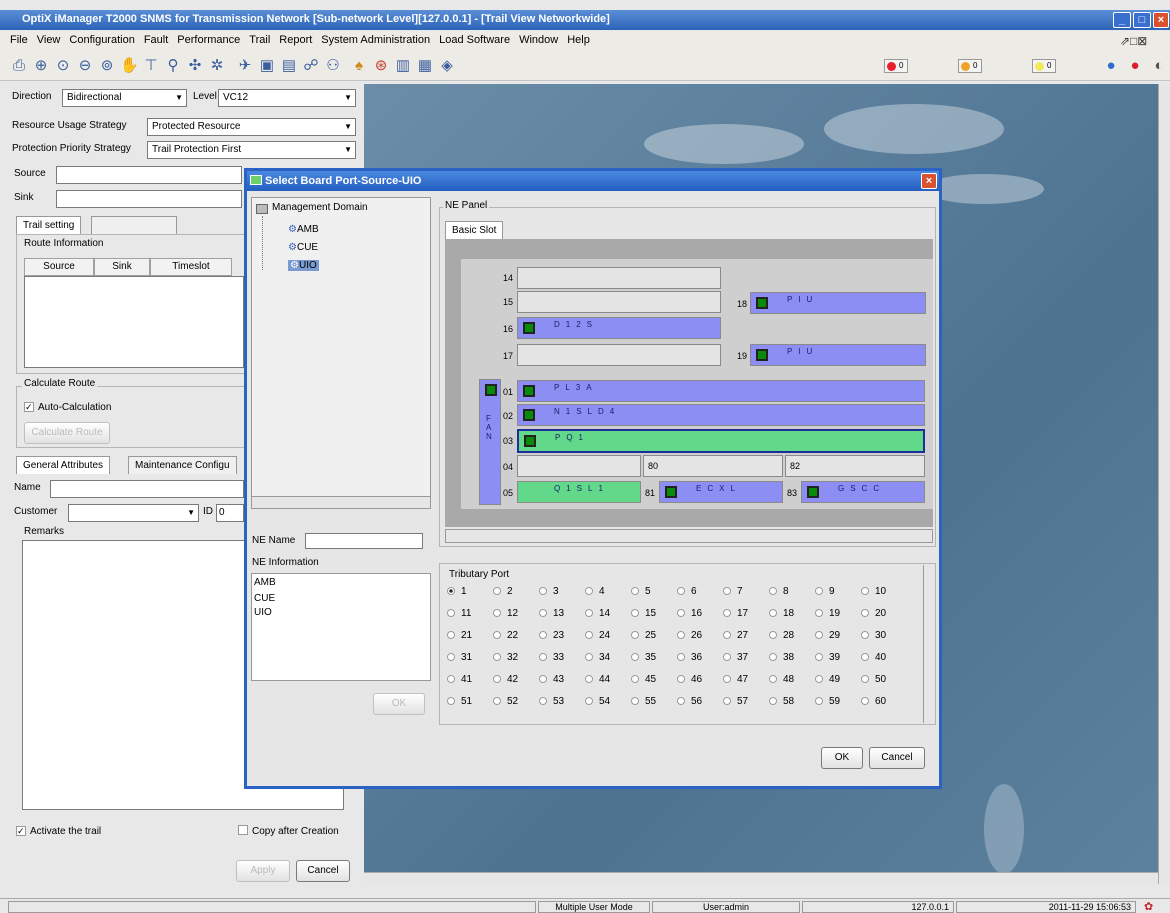  What do you see at coordinates (474, 42) in the screenshot?
I see `menu-item-load-software: Load Software` at bounding box center [474, 42].